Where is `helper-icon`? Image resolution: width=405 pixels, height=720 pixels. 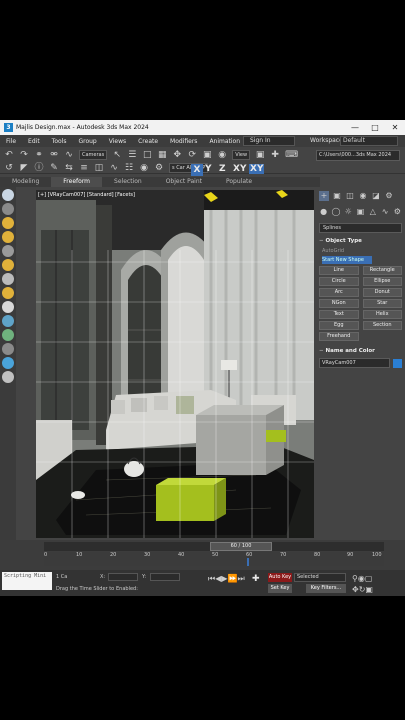
helper-icon is located at coordinates (8, 237).